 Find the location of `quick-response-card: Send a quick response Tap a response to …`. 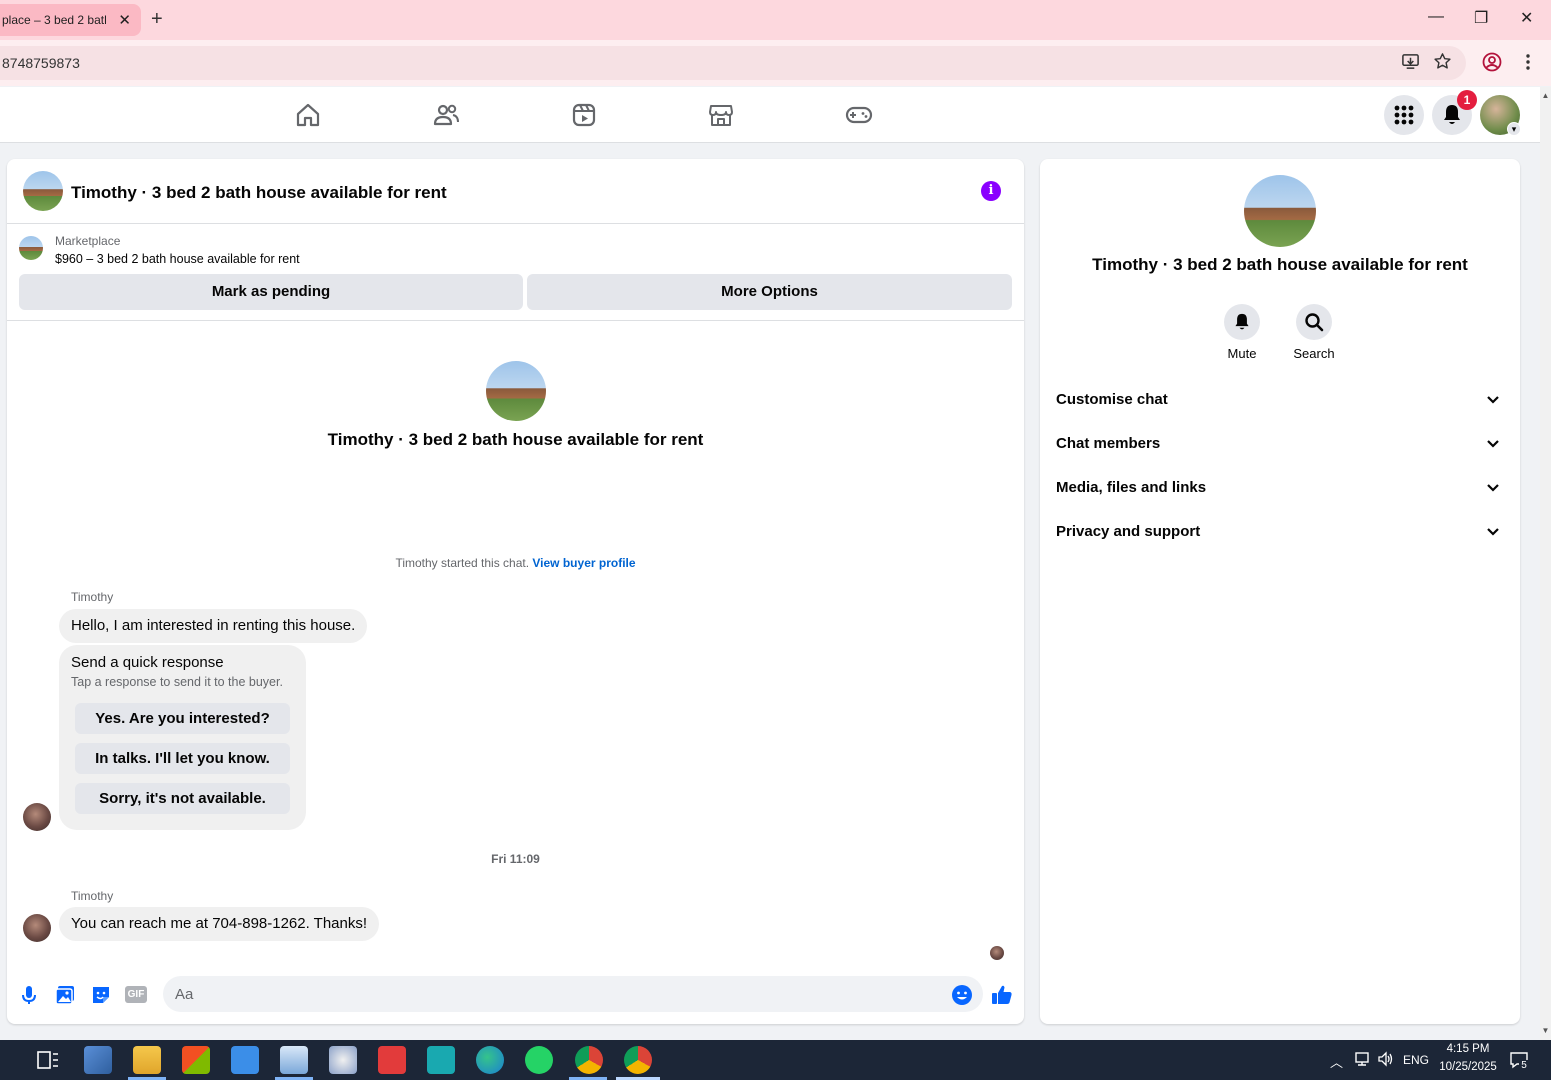

quick-response-card: Send a quick response Tap a response to … is located at coordinates (182, 737).